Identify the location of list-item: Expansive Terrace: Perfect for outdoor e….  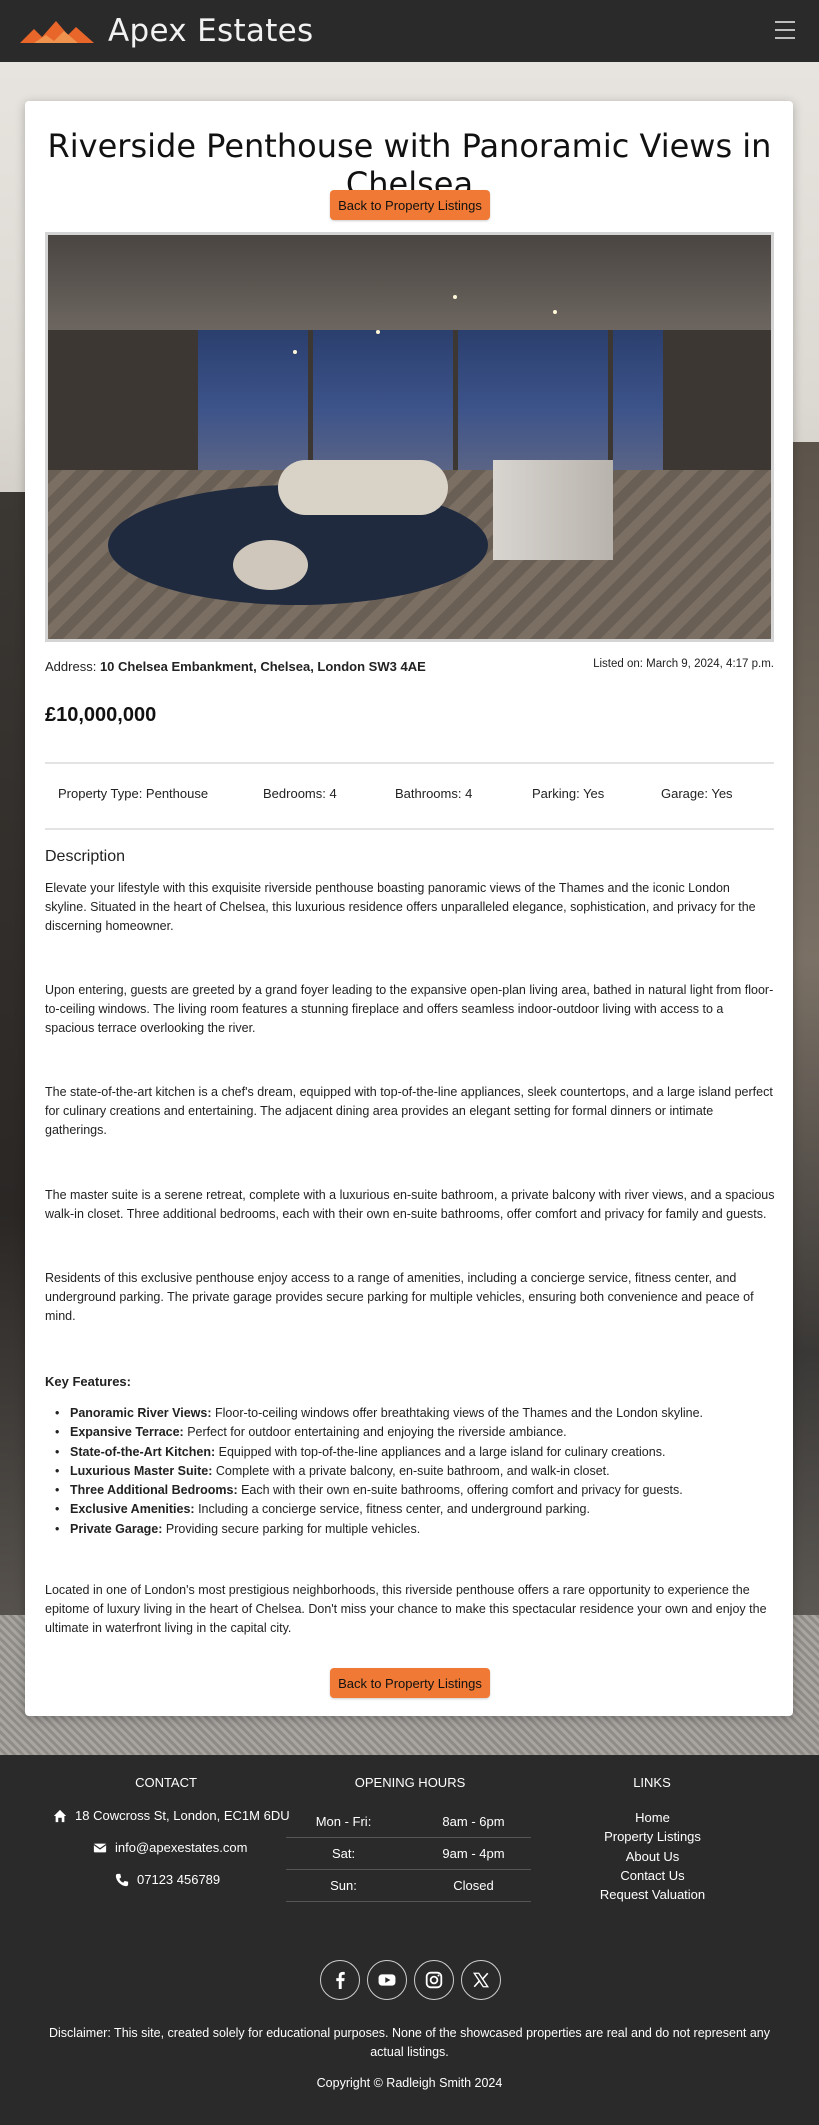
(412, 1433).